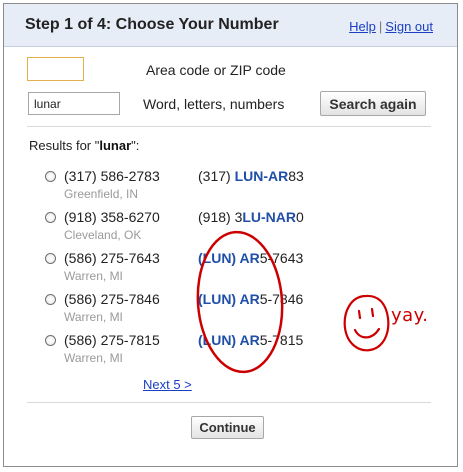 The image size is (463, 472). I want to click on header-links: Help | Sign out, so click(391, 26).